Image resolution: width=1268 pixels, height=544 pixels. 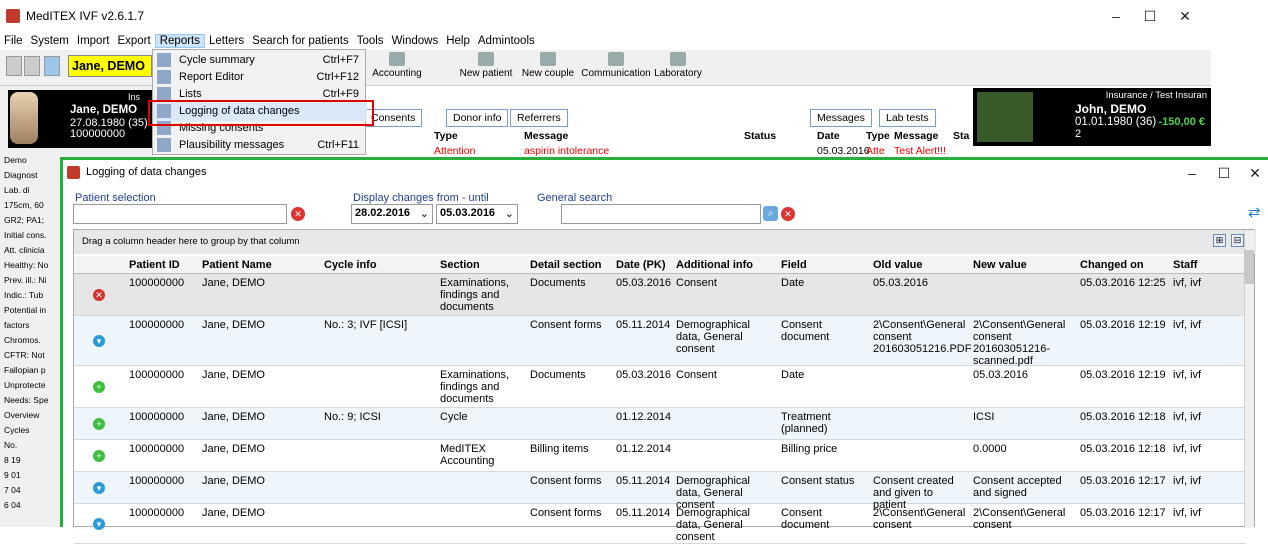 What do you see at coordinates (350, 265) in the screenshot?
I see `col-cycle-info: Cycle info` at bounding box center [350, 265].